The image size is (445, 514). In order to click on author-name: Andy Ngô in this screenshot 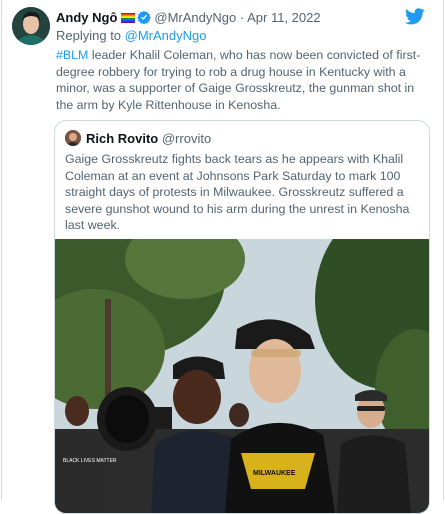, I will do `click(86, 17)`.